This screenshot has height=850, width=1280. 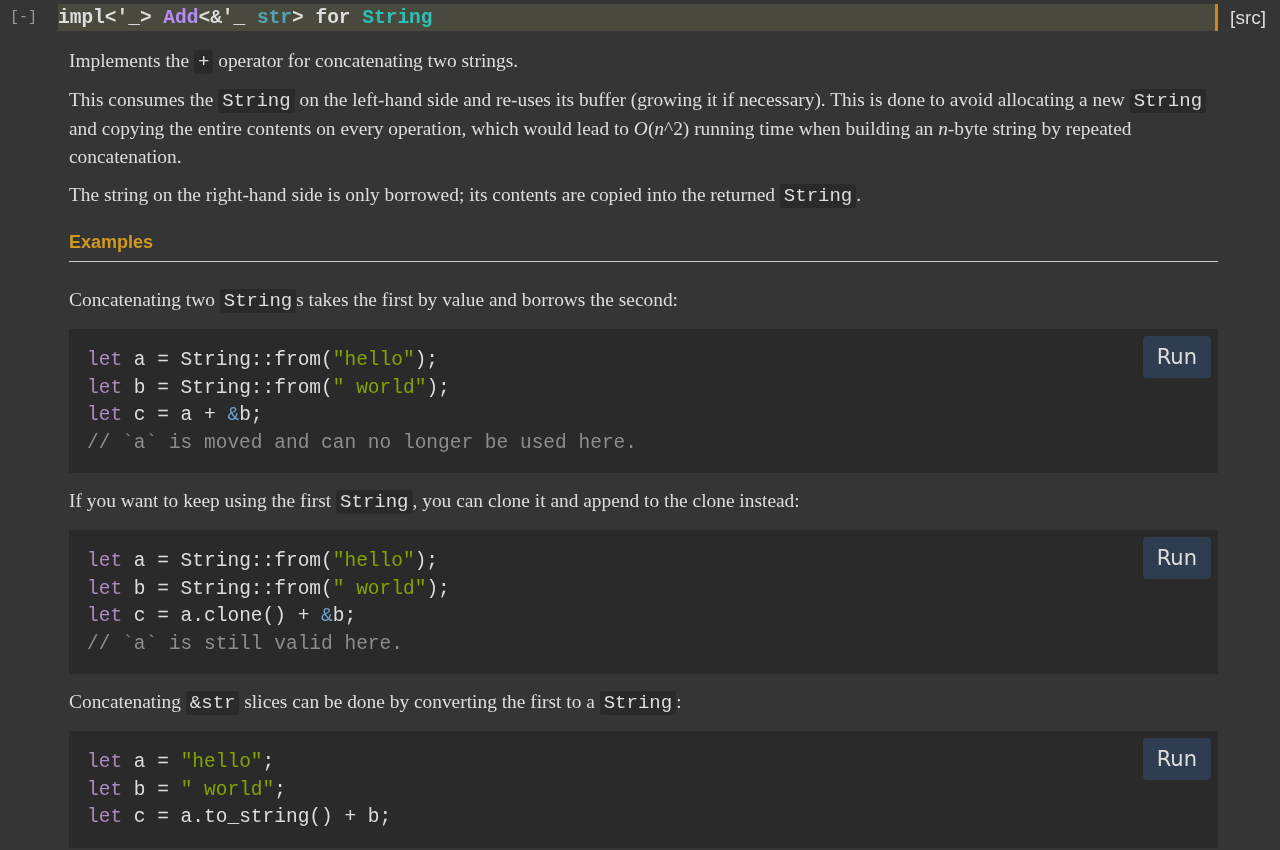 What do you see at coordinates (637, 17) in the screenshot?
I see `impl-signature: impl<'_> Add<&'_ str> for String` at bounding box center [637, 17].